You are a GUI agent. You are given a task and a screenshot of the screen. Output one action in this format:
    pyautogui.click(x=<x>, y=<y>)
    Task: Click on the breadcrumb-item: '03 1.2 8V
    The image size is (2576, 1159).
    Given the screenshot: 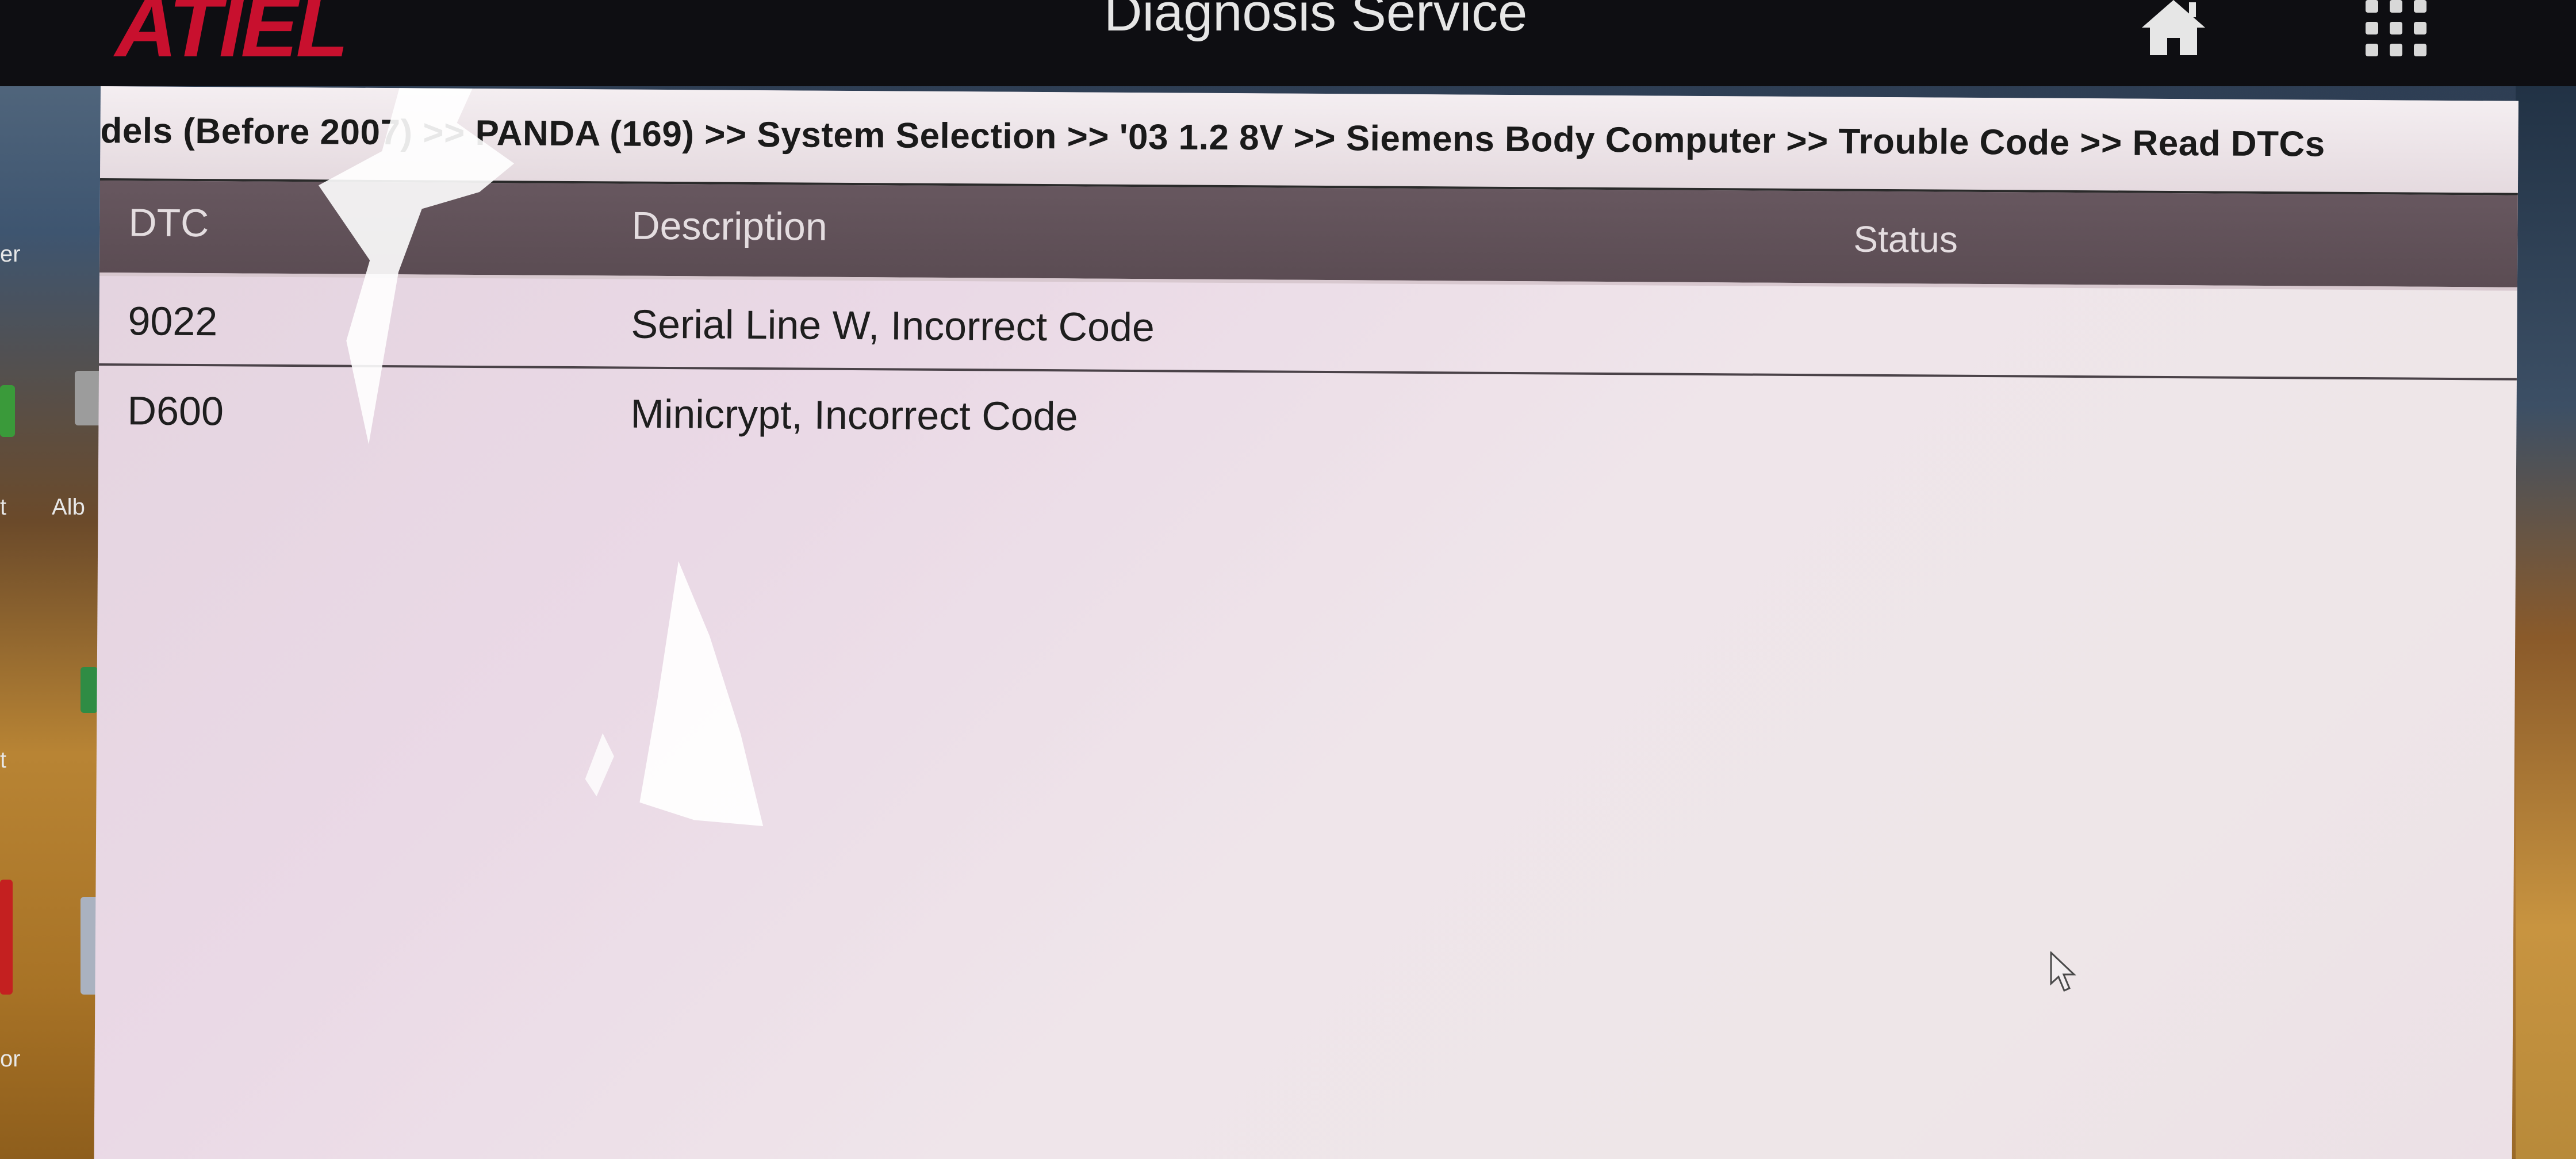 What is the action you would take?
    pyautogui.click(x=1202, y=137)
    